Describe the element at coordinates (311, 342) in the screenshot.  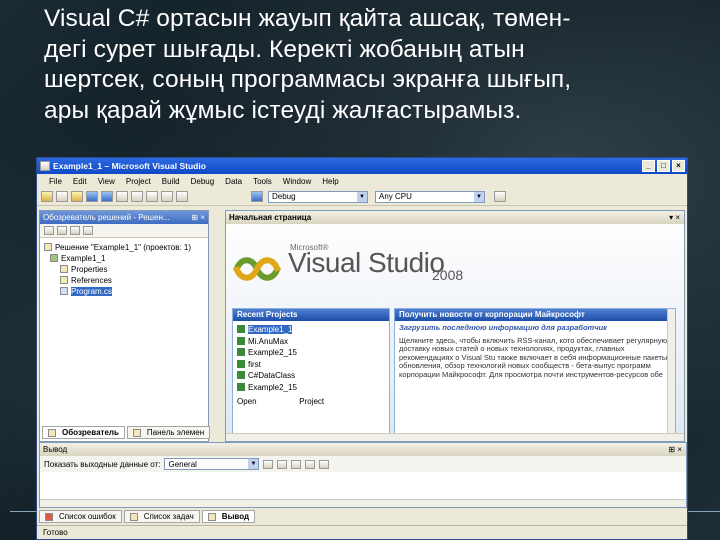
I see `recent-project-link: Mi.AnuMax` at that location.